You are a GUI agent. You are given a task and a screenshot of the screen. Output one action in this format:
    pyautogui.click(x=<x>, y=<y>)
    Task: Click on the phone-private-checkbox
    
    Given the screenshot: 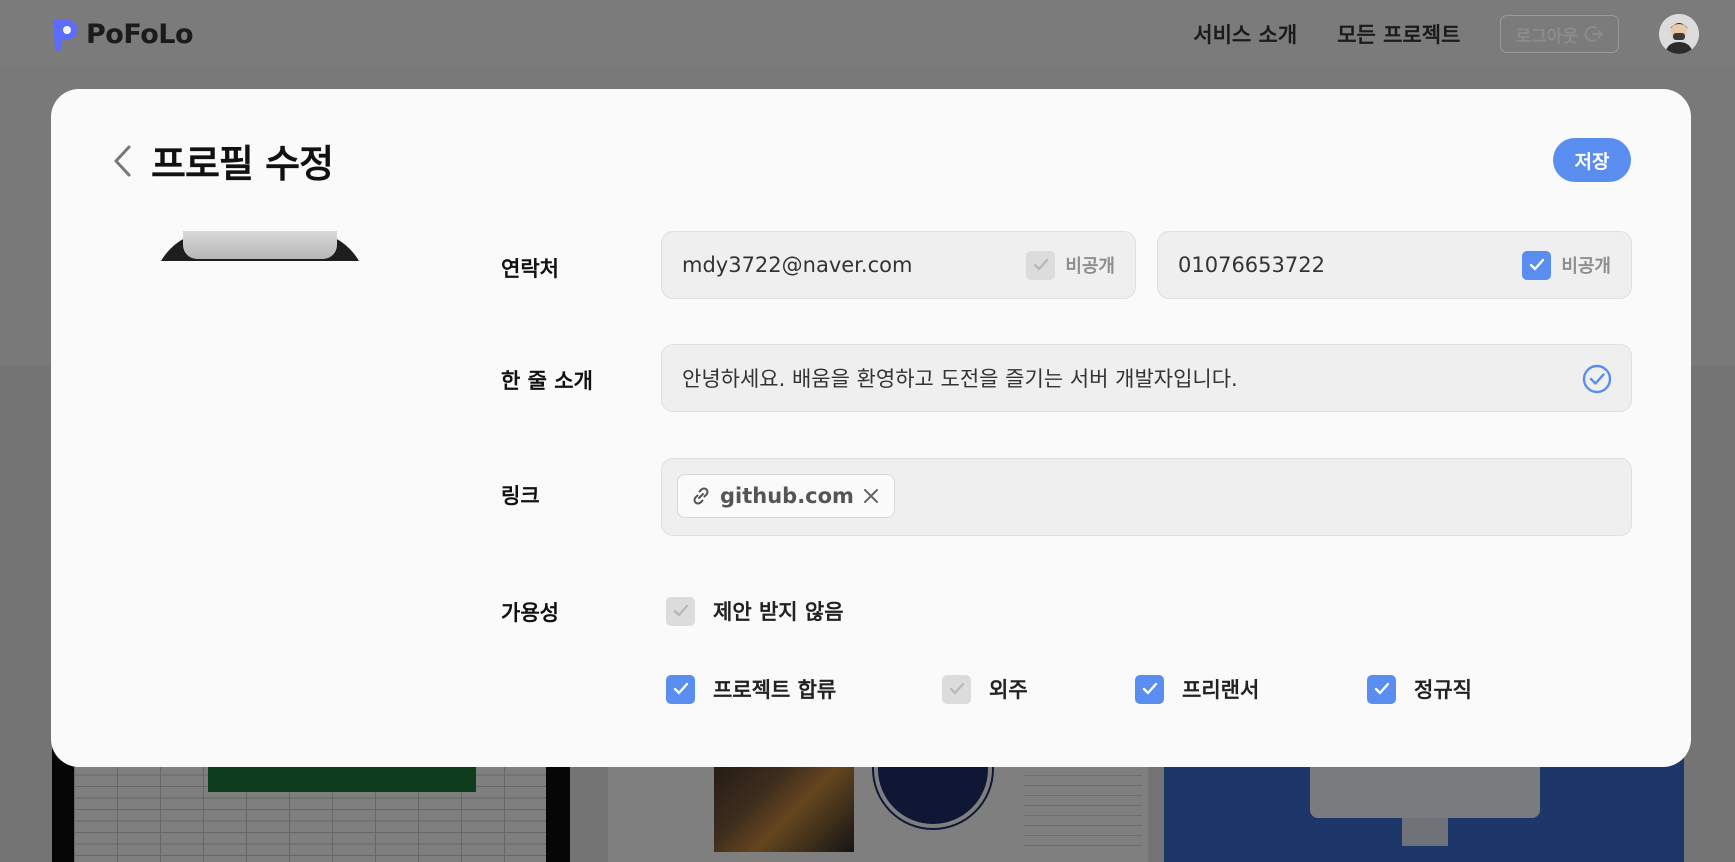 What is the action you would take?
    pyautogui.click(x=1537, y=265)
    